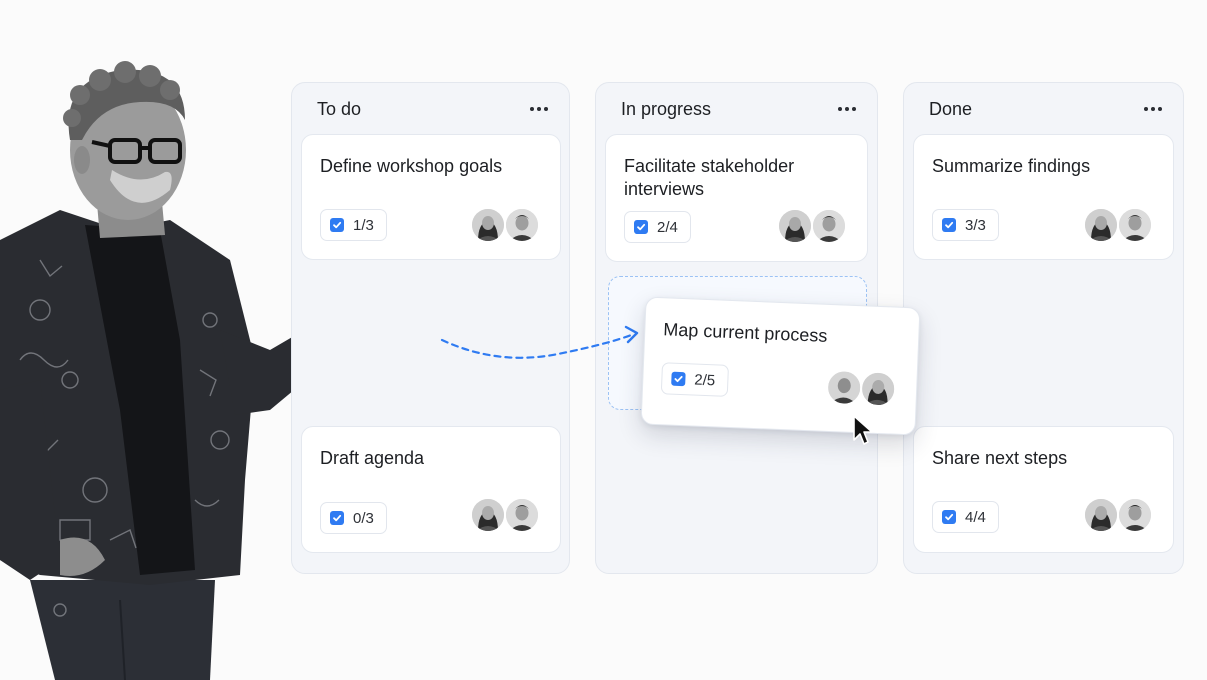 The width and height of the screenshot is (1207, 680). What do you see at coordinates (339, 109) in the screenshot?
I see `column-title: To do` at bounding box center [339, 109].